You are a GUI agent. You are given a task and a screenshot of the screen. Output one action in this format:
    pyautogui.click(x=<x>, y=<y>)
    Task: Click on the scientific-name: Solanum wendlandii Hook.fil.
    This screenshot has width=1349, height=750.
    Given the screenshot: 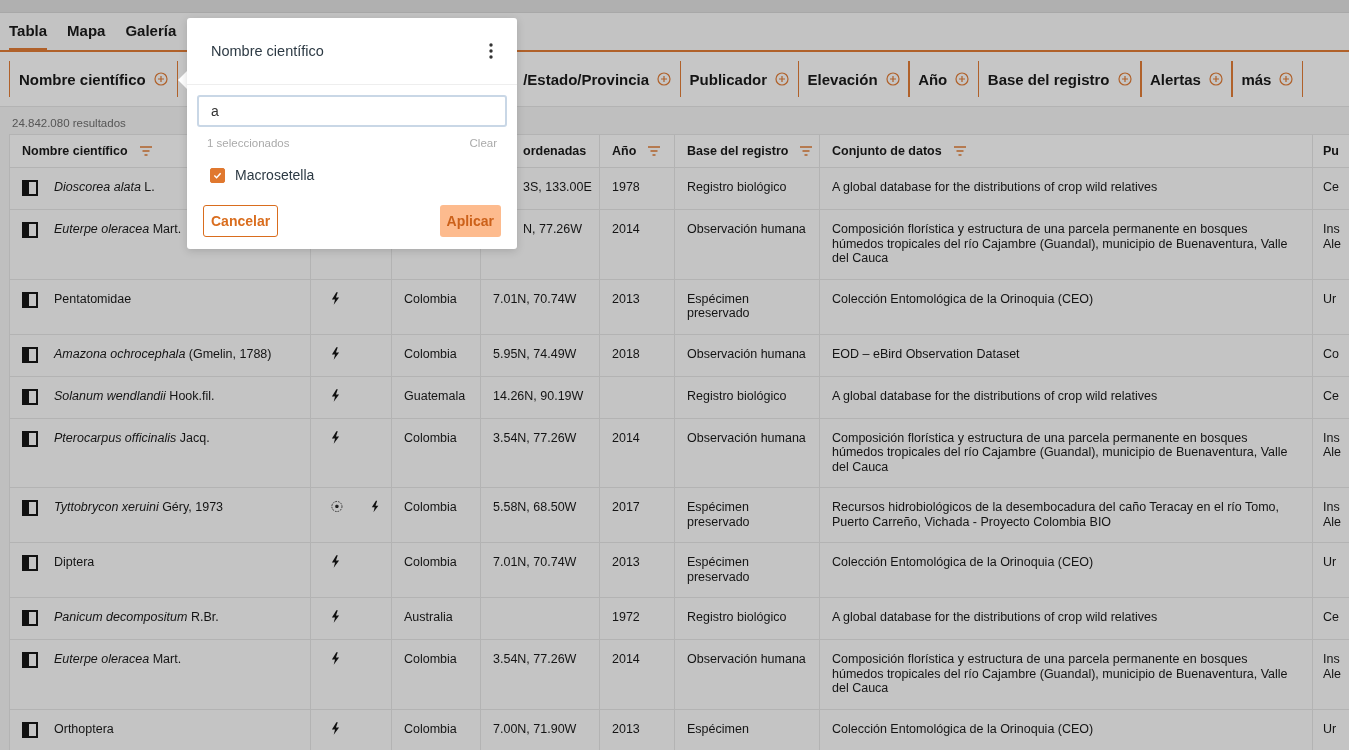 What is the action you would take?
    pyautogui.click(x=134, y=395)
    